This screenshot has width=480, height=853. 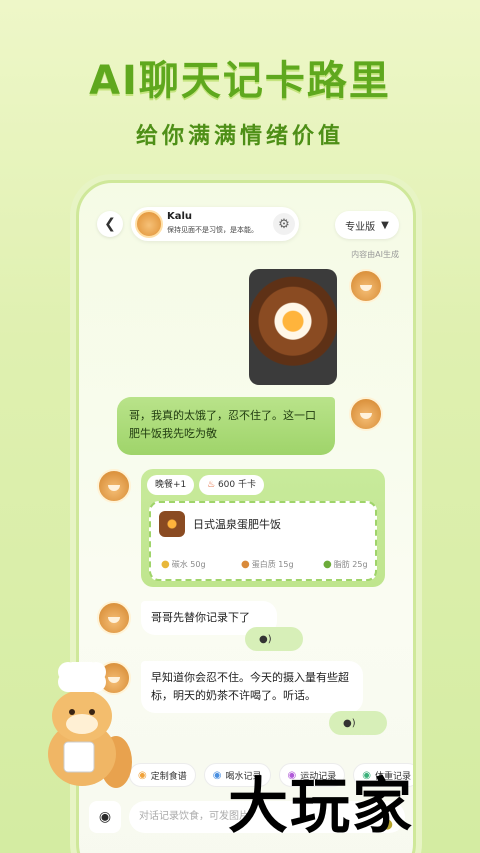 I want to click on chevron-left-icon: ❮, so click(x=110, y=224).